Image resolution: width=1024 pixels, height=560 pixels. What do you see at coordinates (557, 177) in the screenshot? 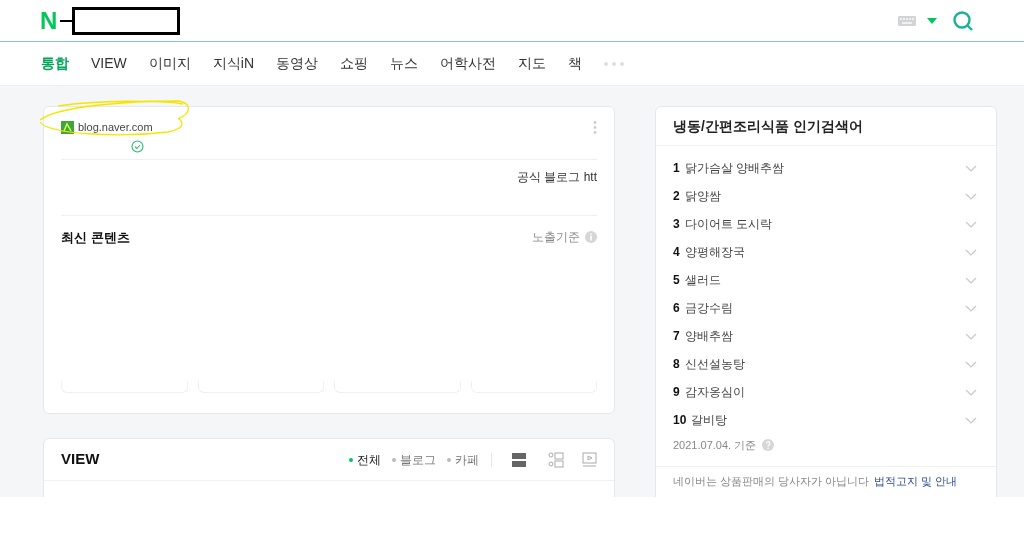
I see `site-description: 공식 블로그 htt` at bounding box center [557, 177].